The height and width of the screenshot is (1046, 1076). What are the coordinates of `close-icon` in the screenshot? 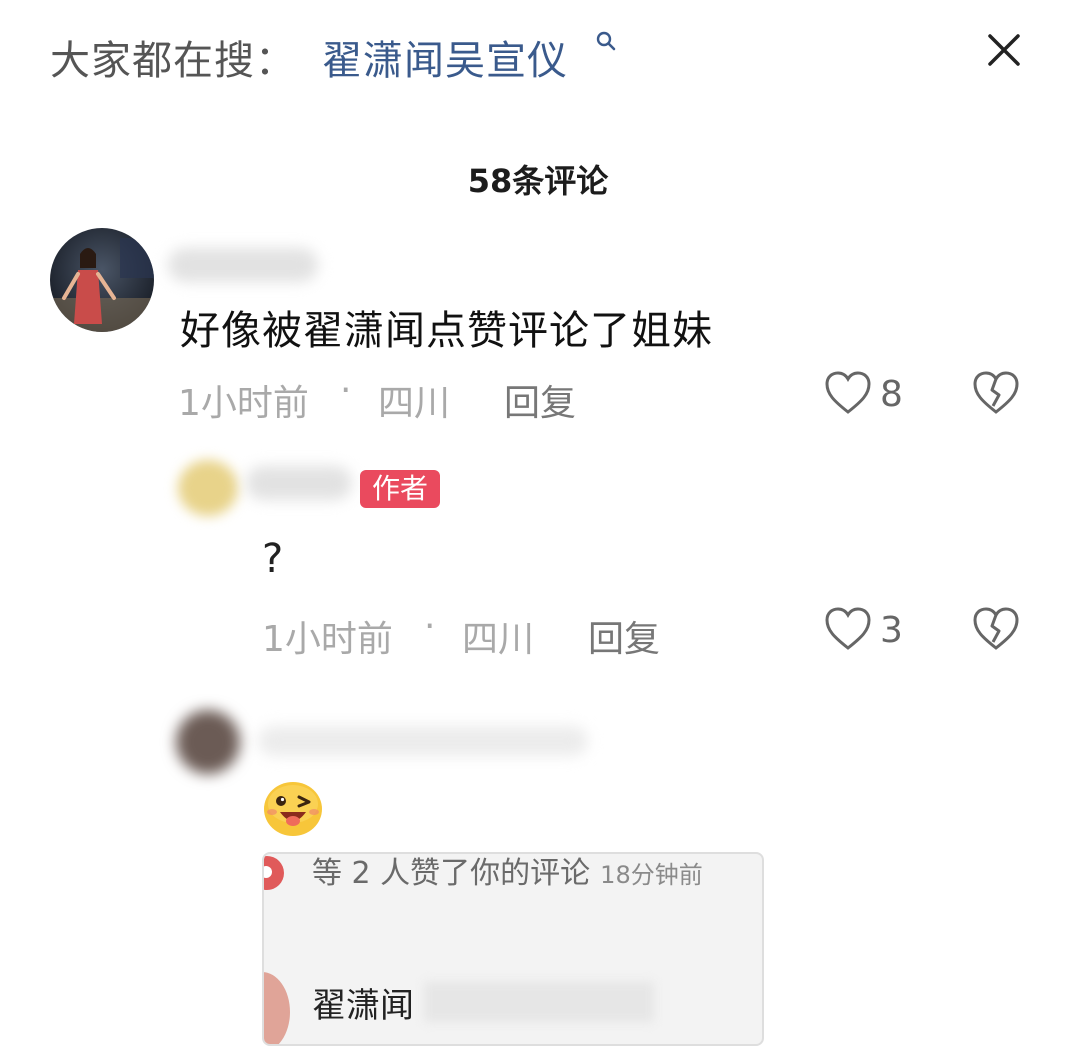 It's located at (1004, 50).